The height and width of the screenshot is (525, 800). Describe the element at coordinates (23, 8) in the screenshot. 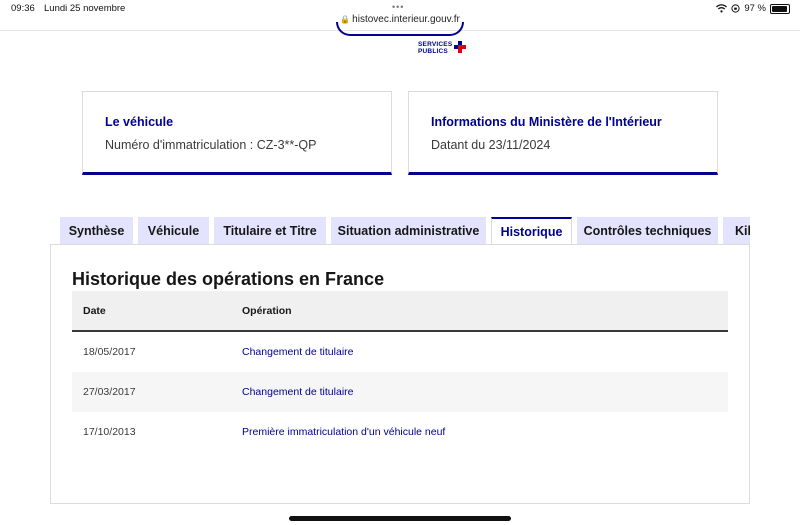

I see `status-time: 09:36` at that location.